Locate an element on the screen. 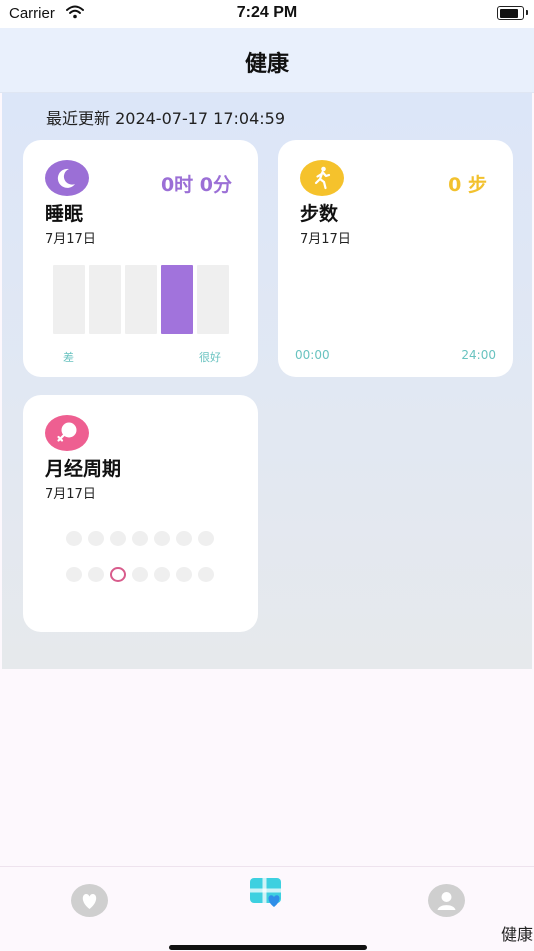  steps-title: 步数 is located at coordinates (319, 214).